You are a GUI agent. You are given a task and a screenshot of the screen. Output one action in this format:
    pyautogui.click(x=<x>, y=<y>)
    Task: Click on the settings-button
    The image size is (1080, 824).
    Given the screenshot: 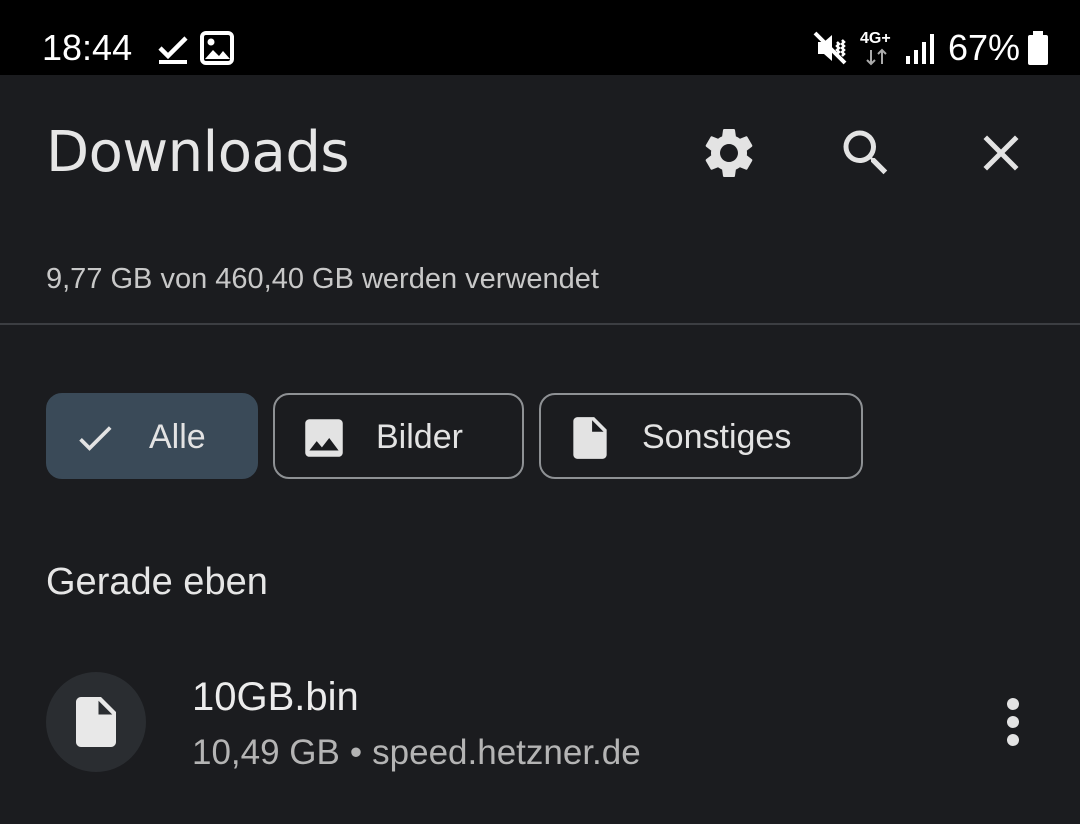 What is the action you would take?
    pyautogui.click(x=729, y=153)
    